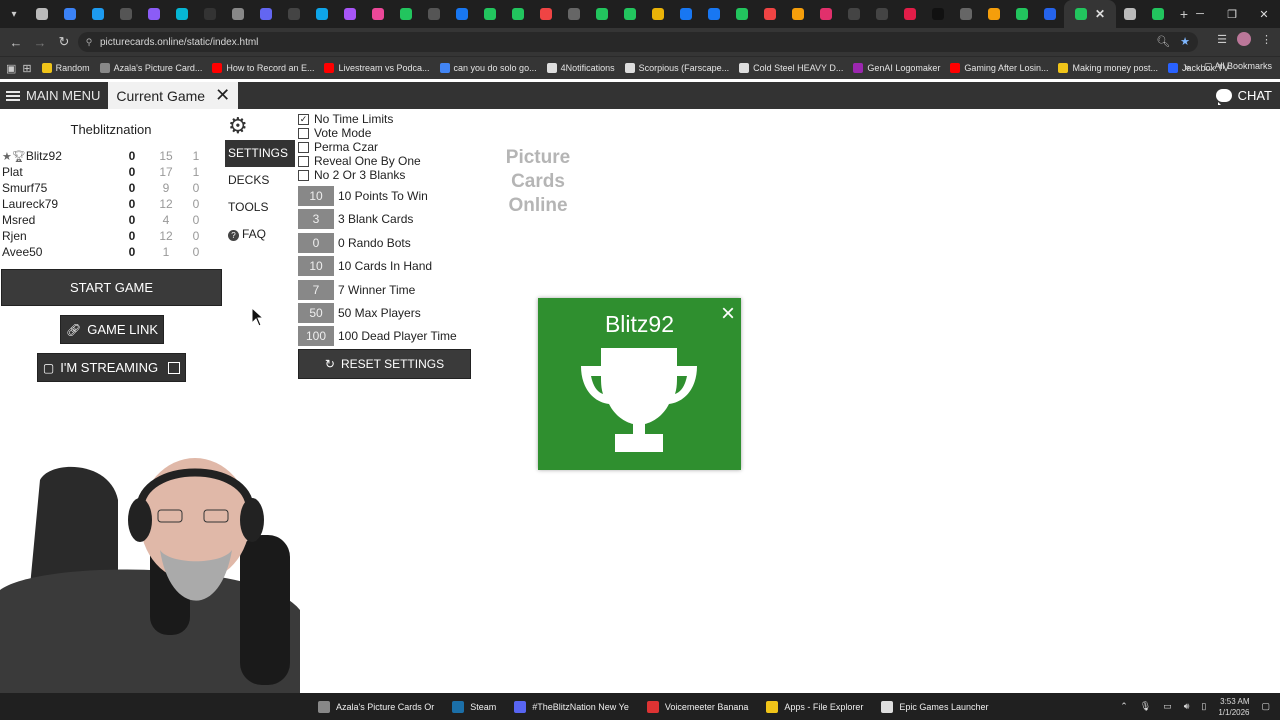  I want to click on bookmark-item: 4Notifications, so click(580, 68).